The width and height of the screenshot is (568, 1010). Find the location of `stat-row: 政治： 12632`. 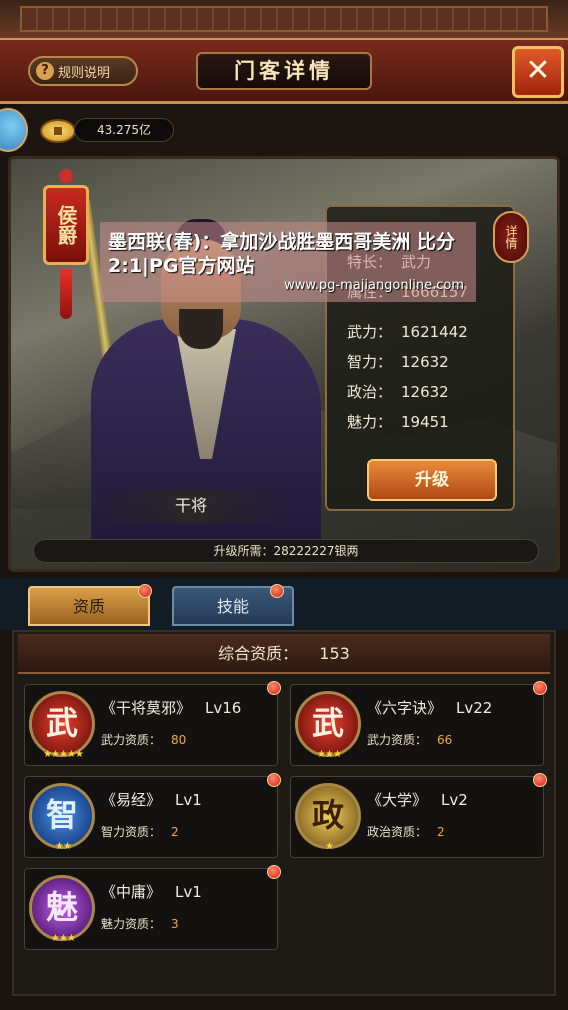

stat-row: 政治： 12632 is located at coordinates (398, 392).